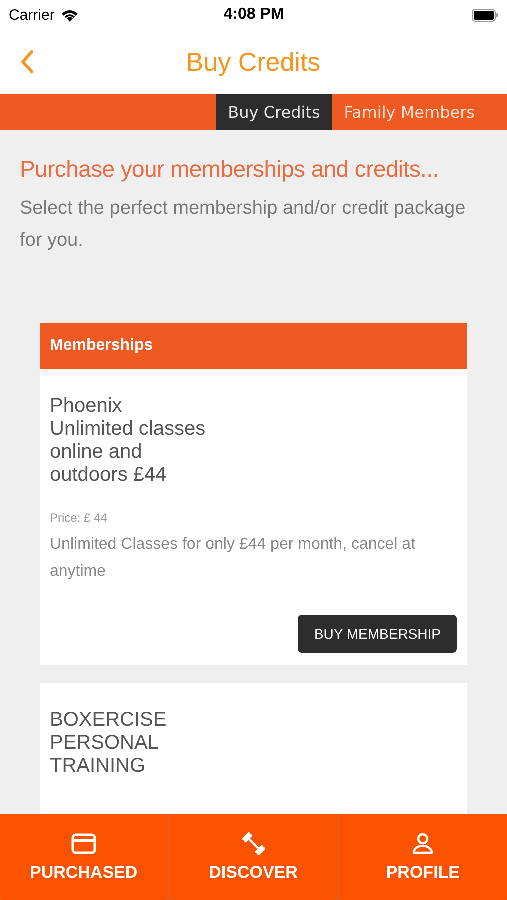 This screenshot has height=900, width=507. Describe the element at coordinates (128, 441) in the screenshot. I see `package-title: Phoenix Unlimited classes online and outdoors £44` at that location.